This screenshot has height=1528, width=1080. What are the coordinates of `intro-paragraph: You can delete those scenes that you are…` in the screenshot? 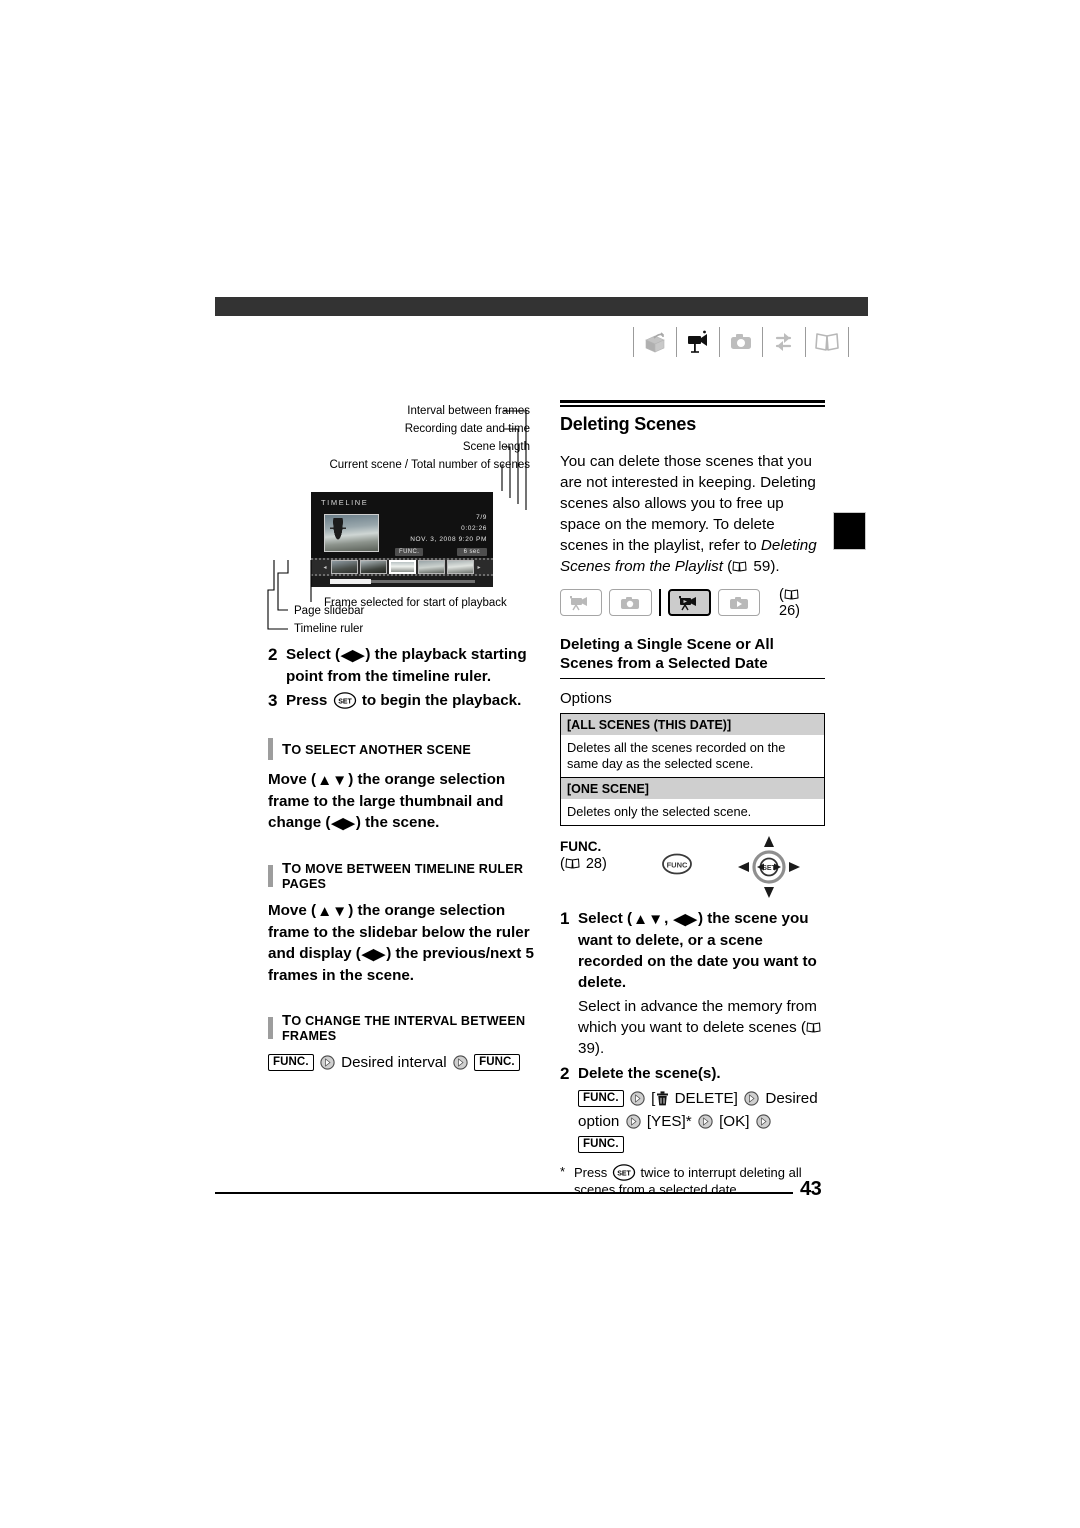 It's located at (688, 513).